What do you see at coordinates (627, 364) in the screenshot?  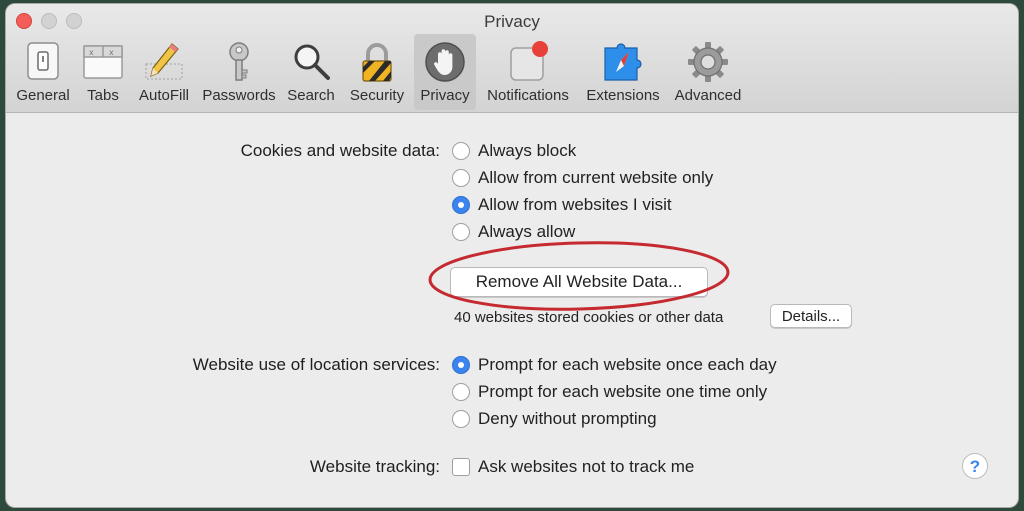 I see `radio-label: Prompt for each website once each day` at bounding box center [627, 364].